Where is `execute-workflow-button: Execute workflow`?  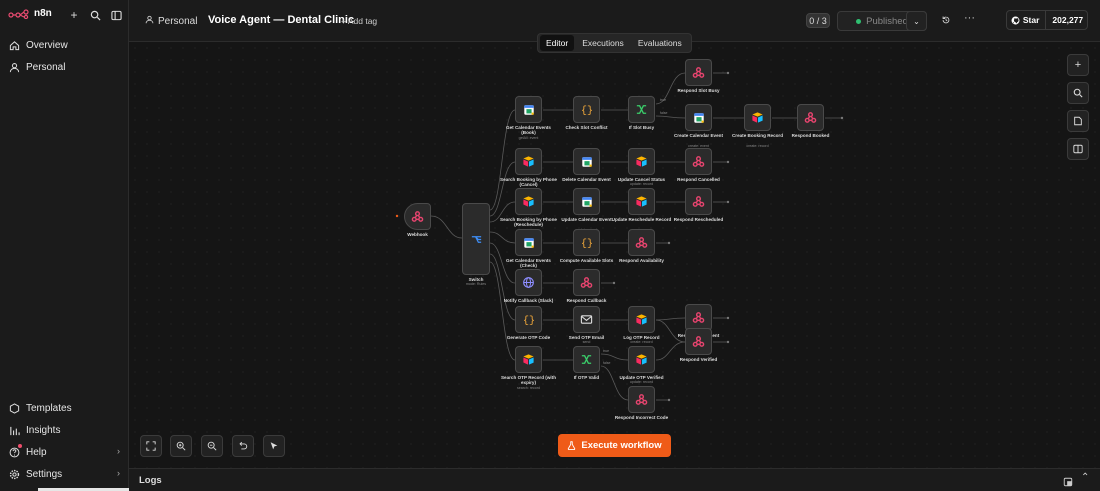 execute-workflow-button: Execute workflow is located at coordinates (614, 445).